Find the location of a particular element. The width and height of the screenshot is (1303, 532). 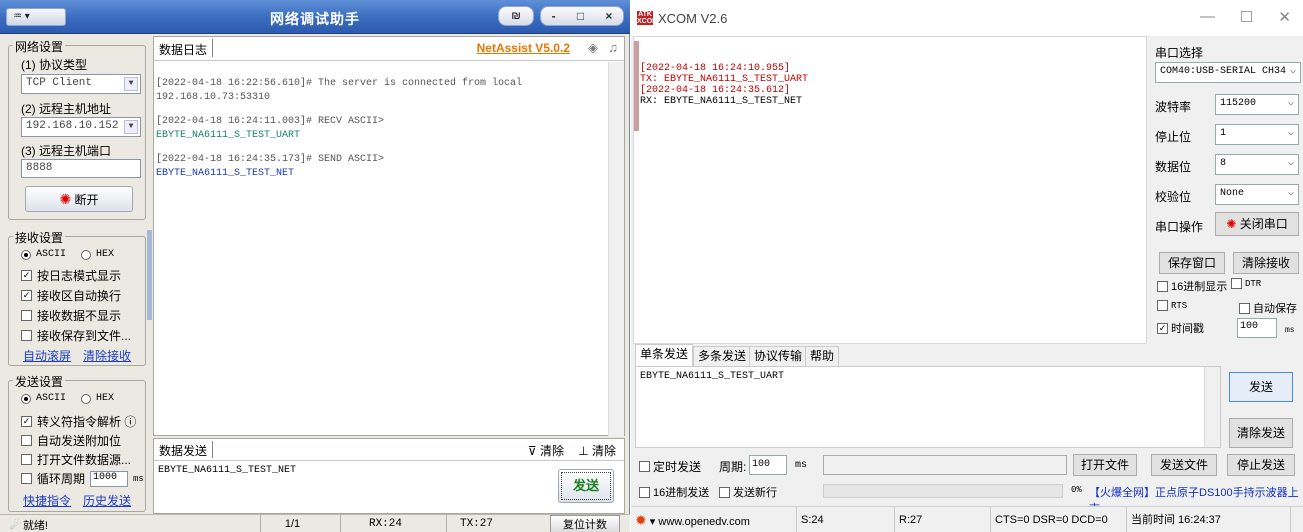

hex-display-check: 16进制显示 is located at coordinates (1192, 286).